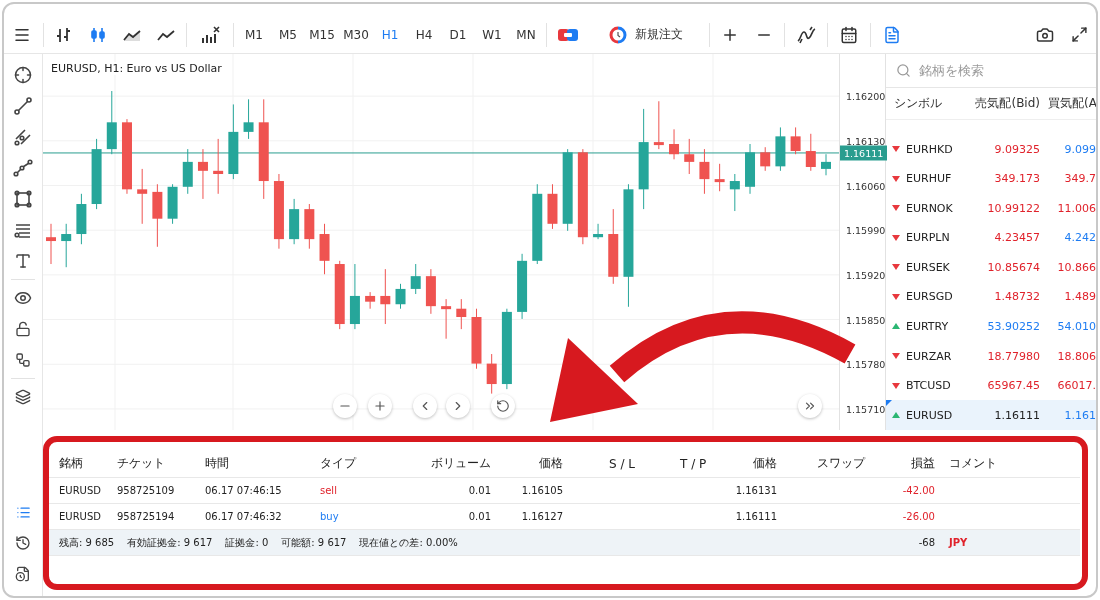 This screenshot has width=1100, height=600. I want to click on scroll-right-icon, so click(458, 406).